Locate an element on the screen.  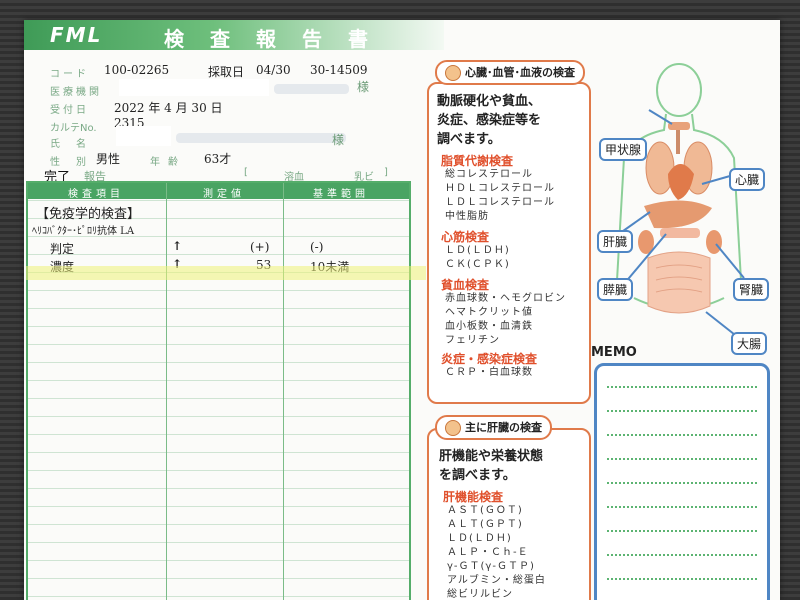
test-item: ＨＤＬコレステロール is located at coordinates (500, 188).